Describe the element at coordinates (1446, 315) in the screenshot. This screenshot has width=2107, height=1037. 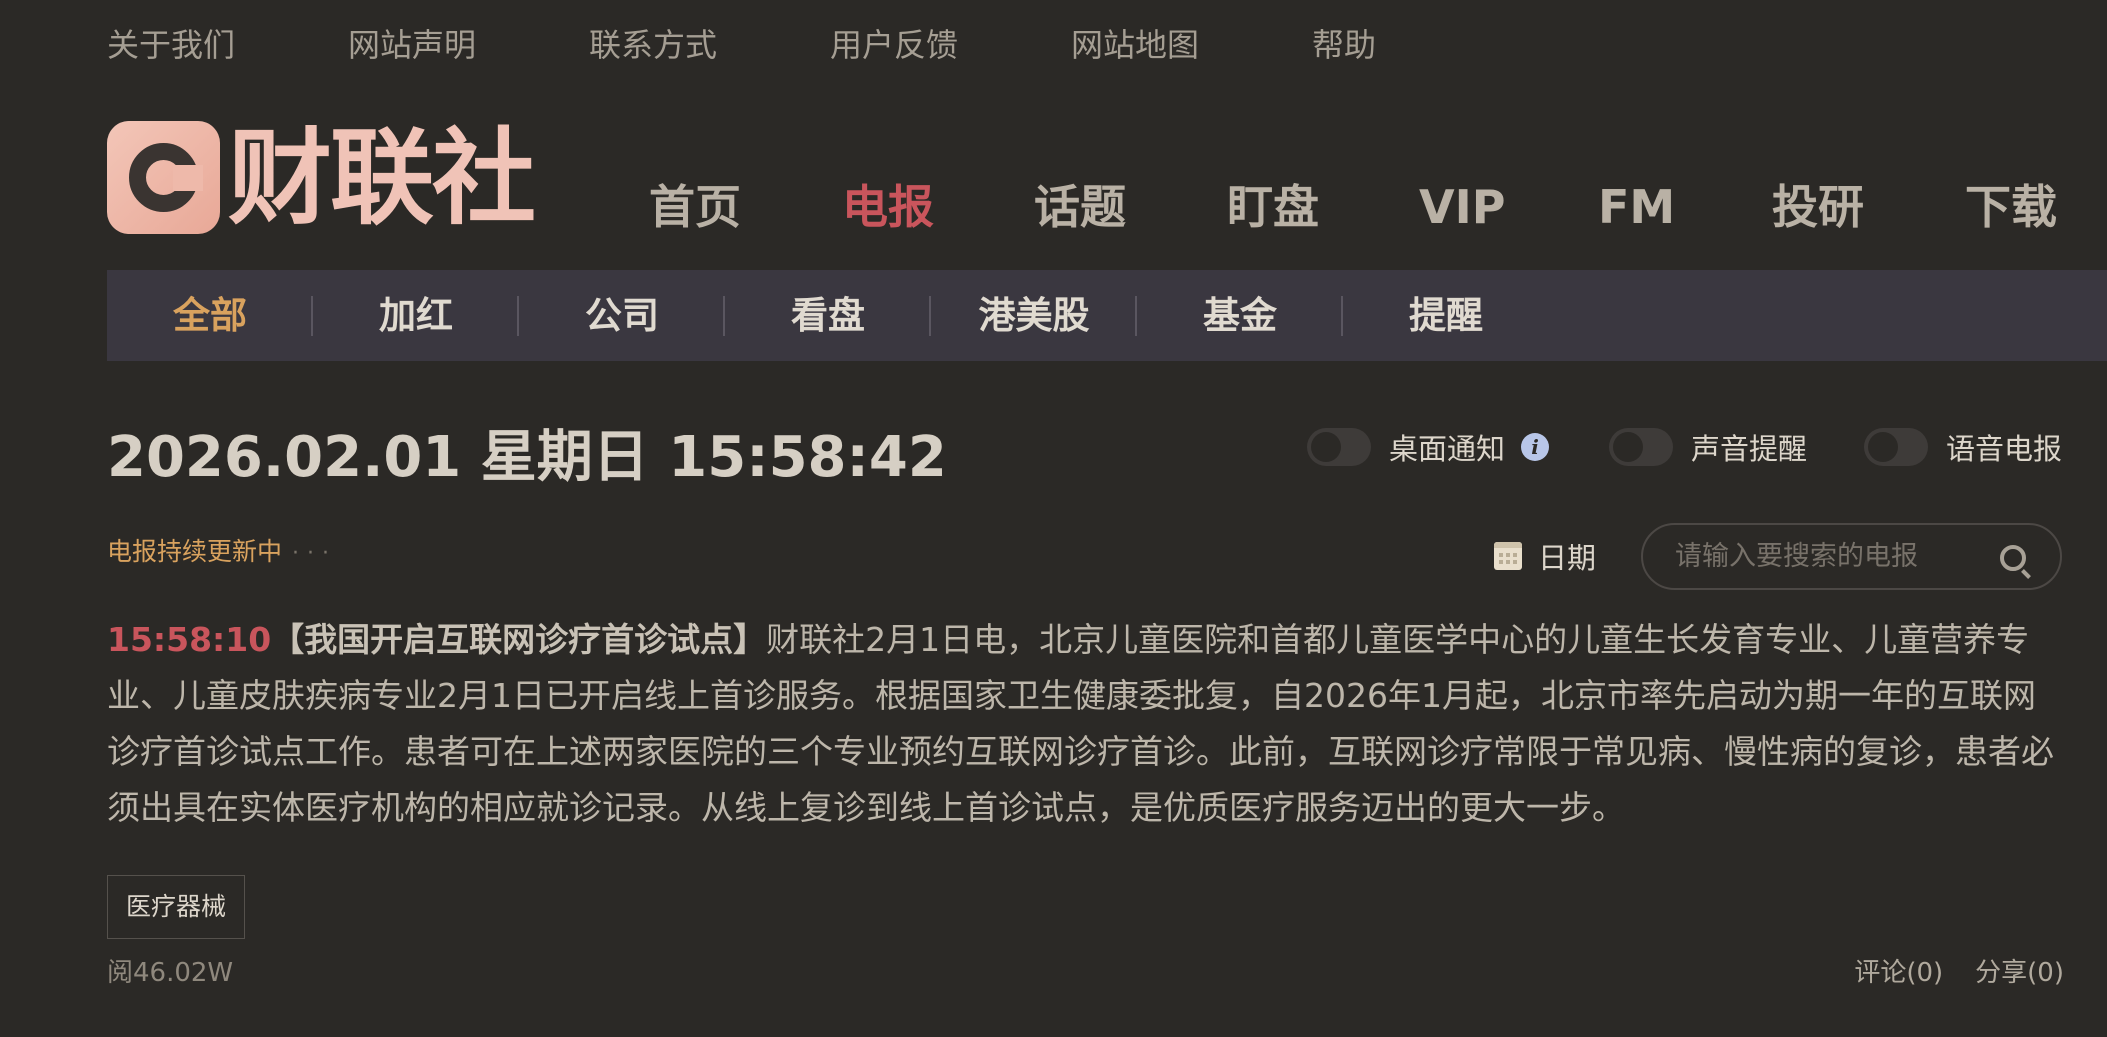
I see `tab-reminders: 提醒` at that location.